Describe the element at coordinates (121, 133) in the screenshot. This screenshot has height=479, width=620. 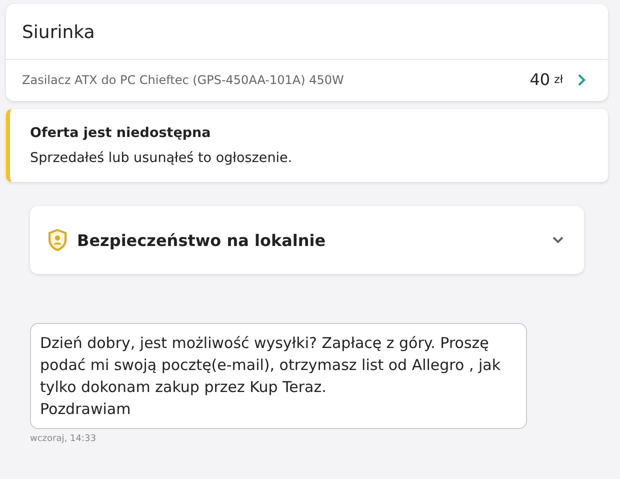
I see `alert-title: Oferta jest niedostępna` at that location.